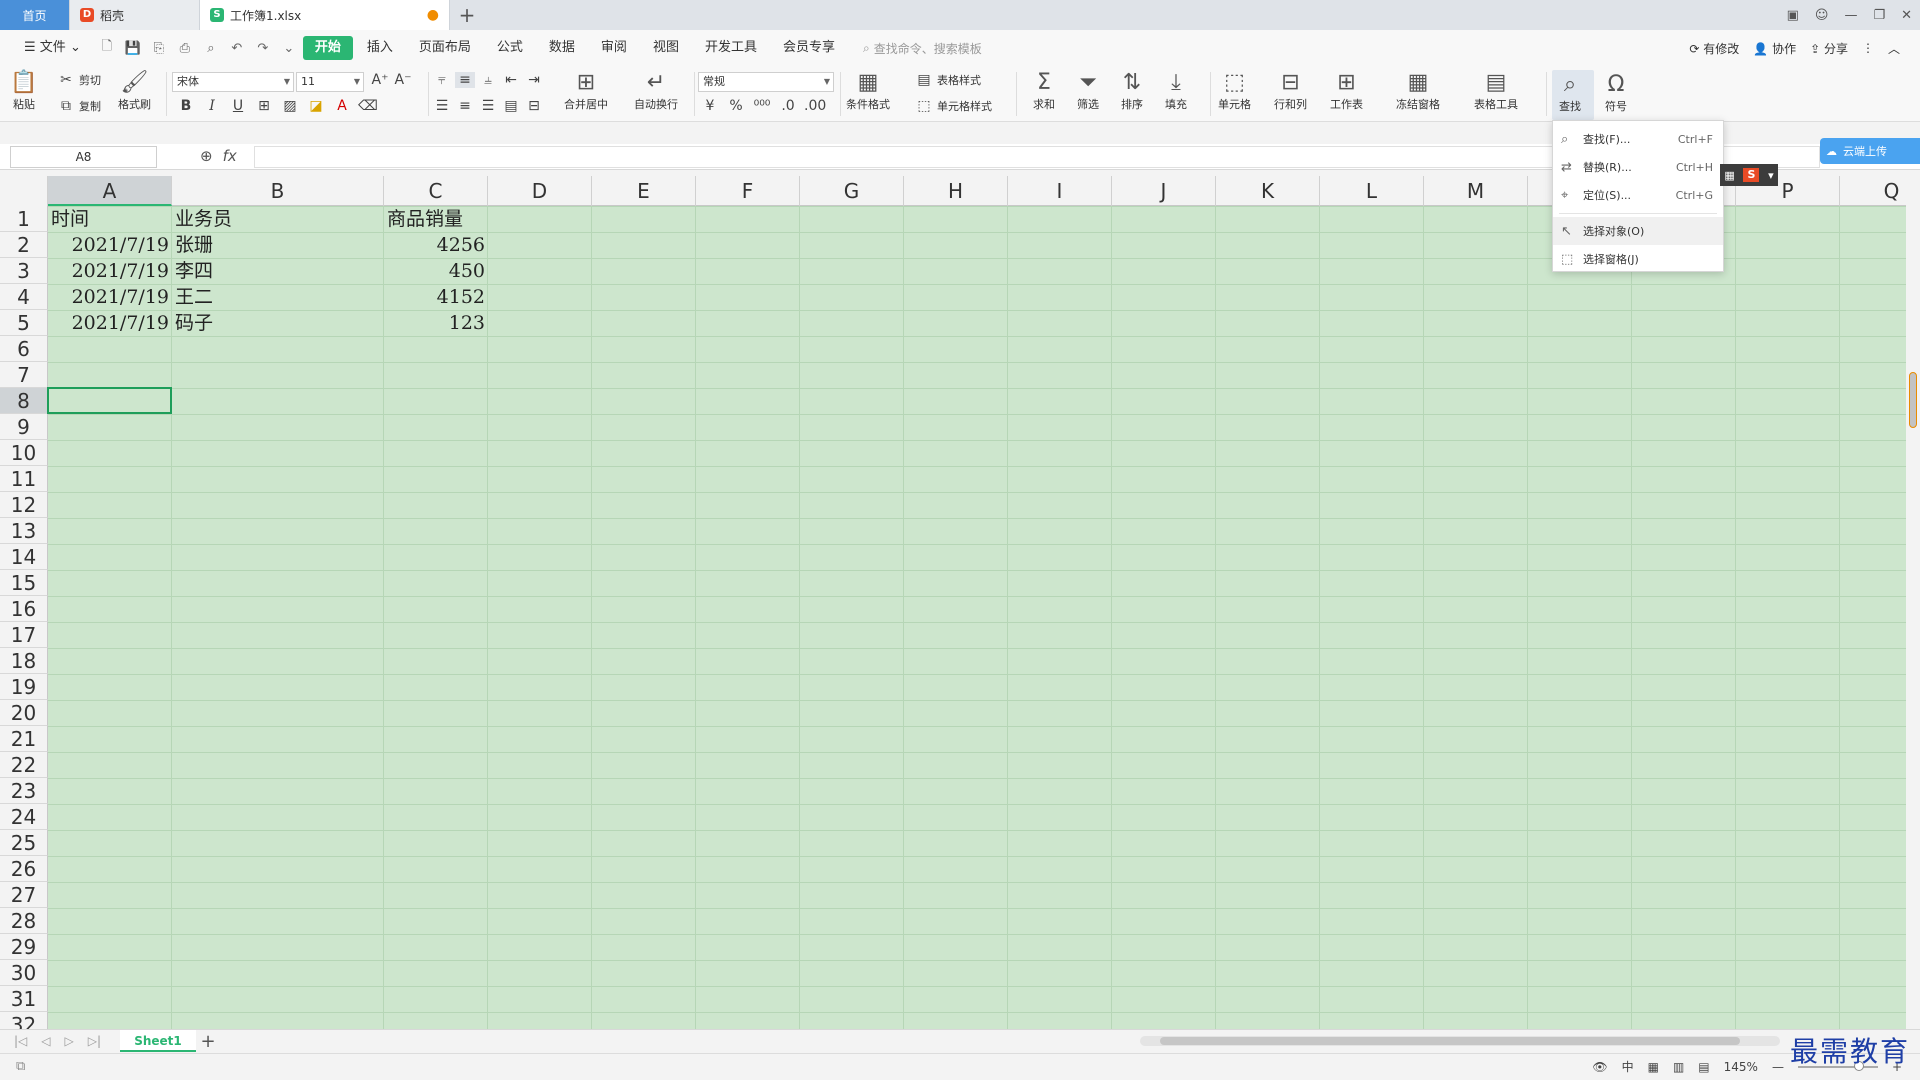 This screenshot has height=1080, width=1920. I want to click on cloud-upload-button: ☁ 云端上传, so click(1870, 151).